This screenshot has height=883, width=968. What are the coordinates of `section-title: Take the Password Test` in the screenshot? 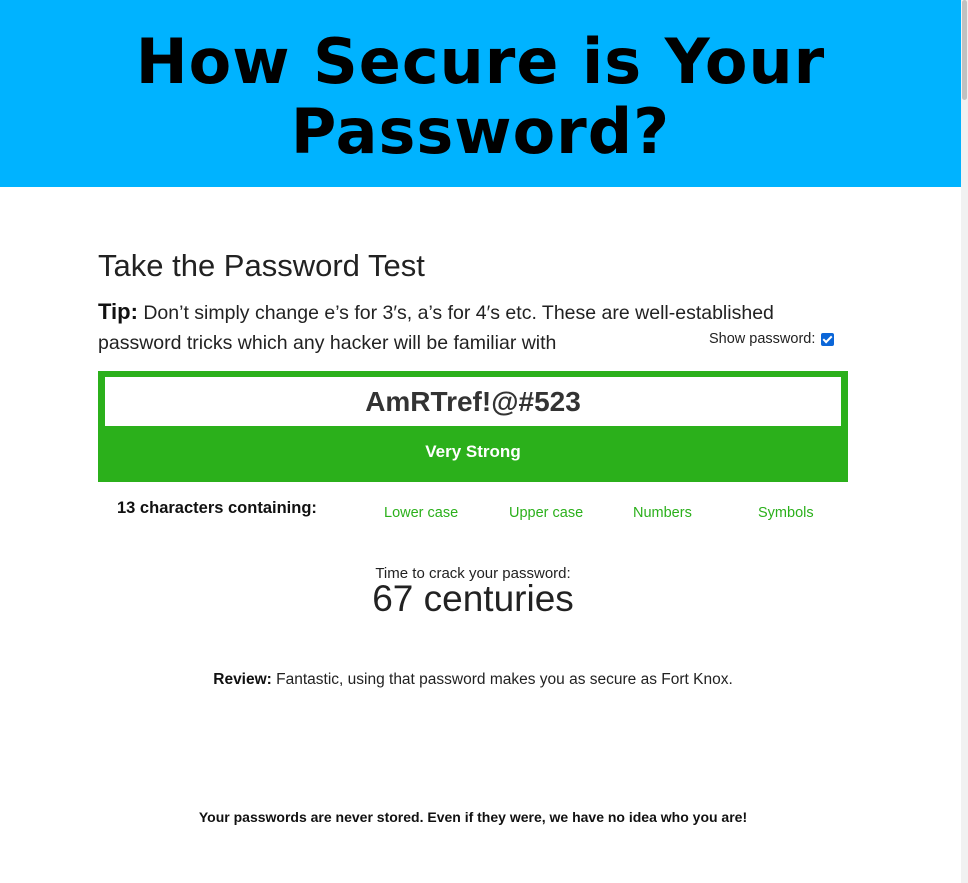 It's located at (261, 265).